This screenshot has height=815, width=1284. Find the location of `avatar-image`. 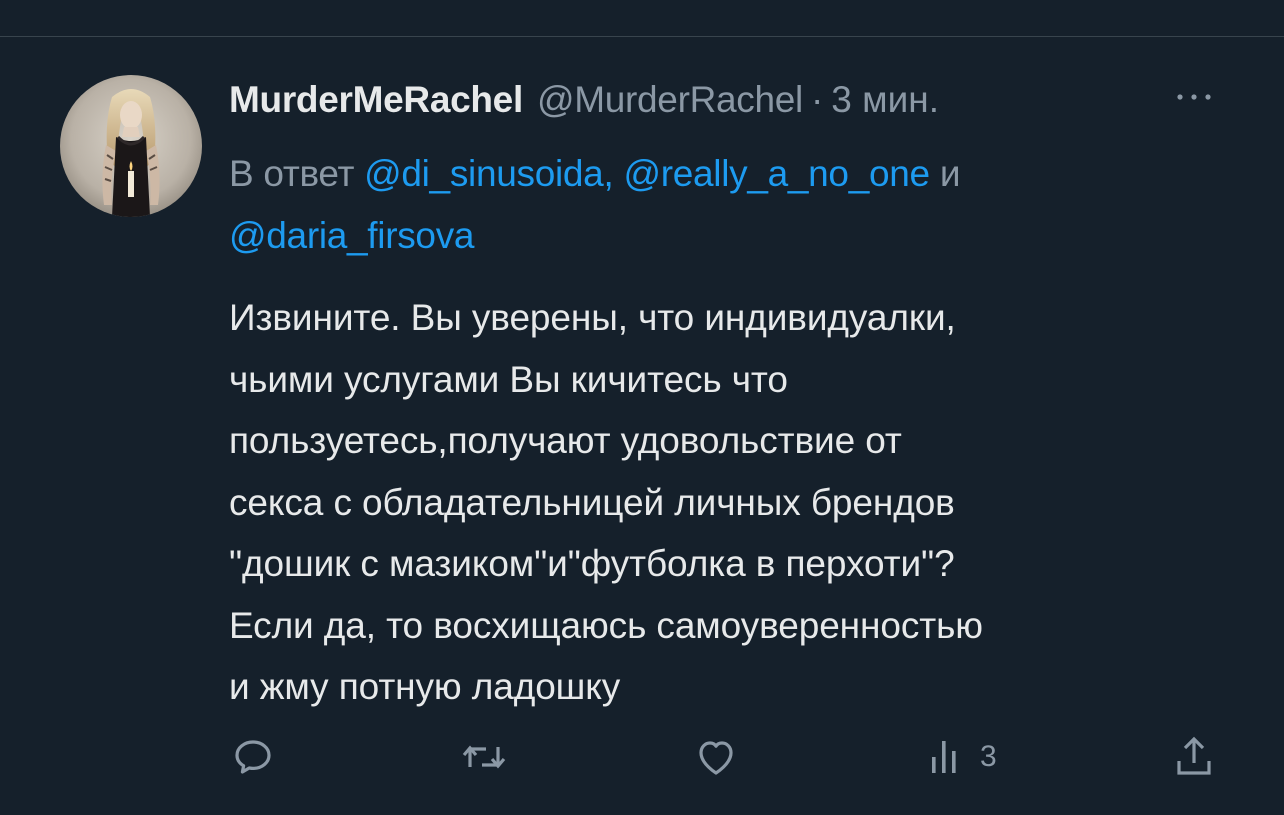

avatar-image is located at coordinates (131, 146).